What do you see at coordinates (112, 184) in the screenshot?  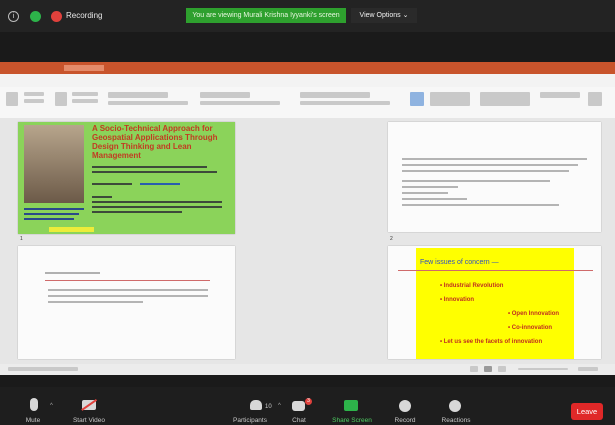 I see `slide1-email-line` at bounding box center [112, 184].